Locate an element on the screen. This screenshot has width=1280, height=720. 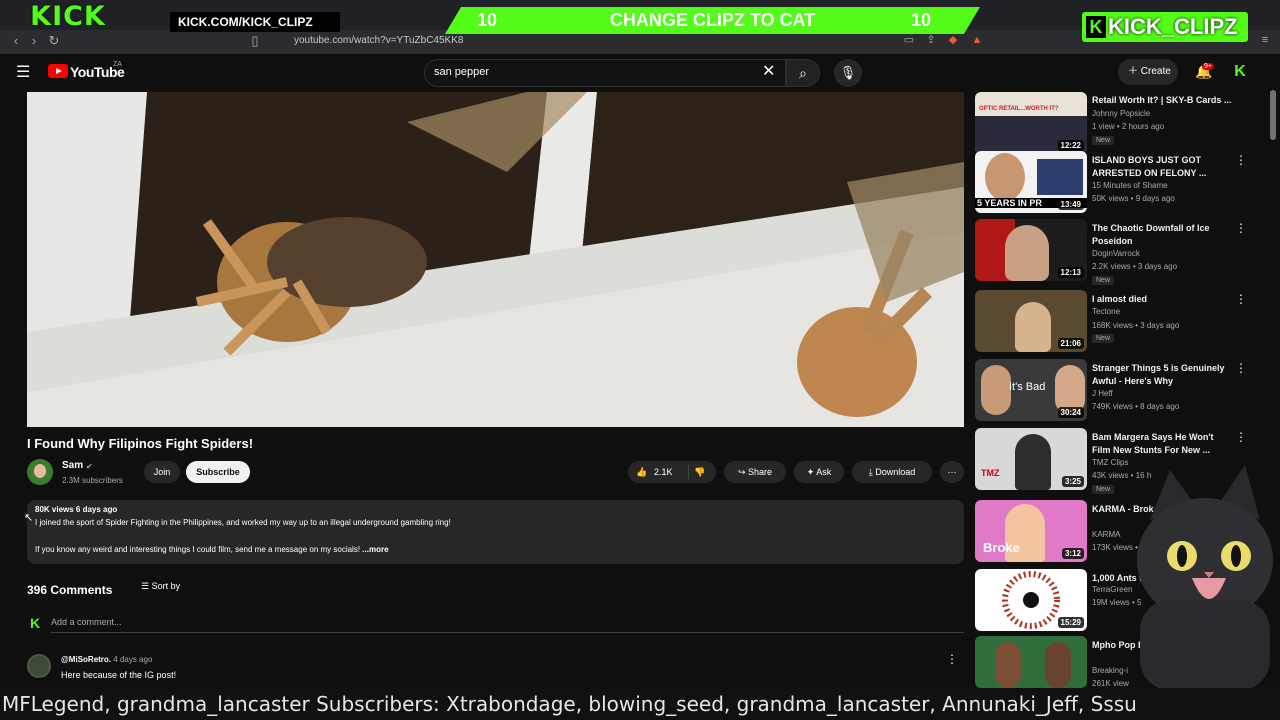
ask-button: ✦ Ask is located at coordinates (819, 472).